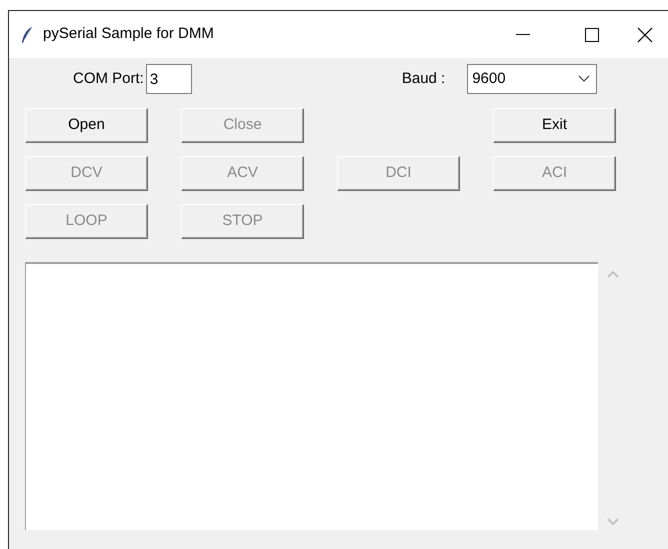 The height and width of the screenshot is (549, 668). I want to click on feather-icon, so click(27, 35).